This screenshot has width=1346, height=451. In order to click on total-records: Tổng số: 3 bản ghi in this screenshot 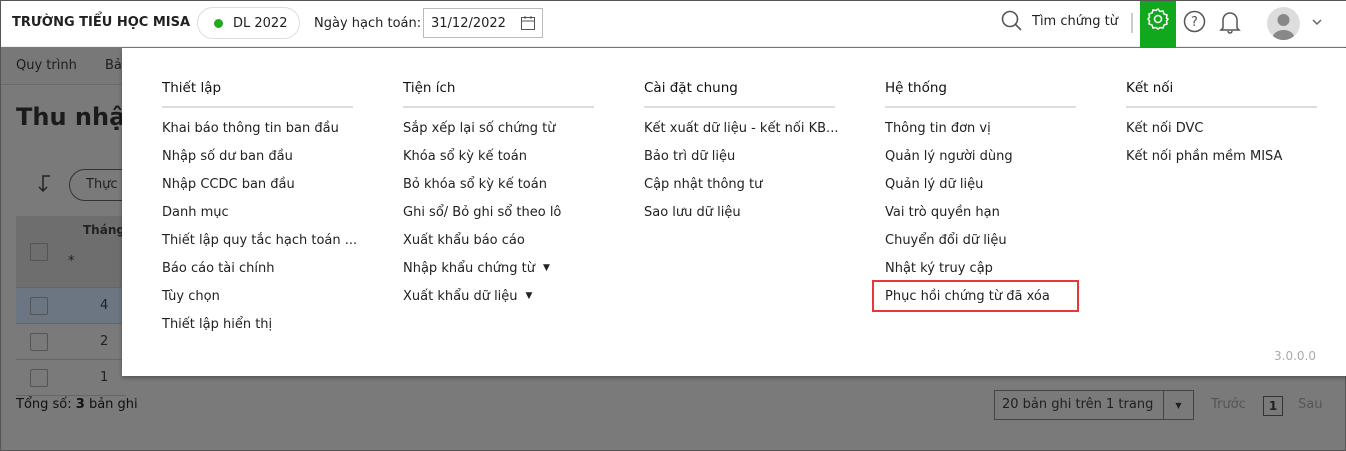, I will do `click(77, 404)`.